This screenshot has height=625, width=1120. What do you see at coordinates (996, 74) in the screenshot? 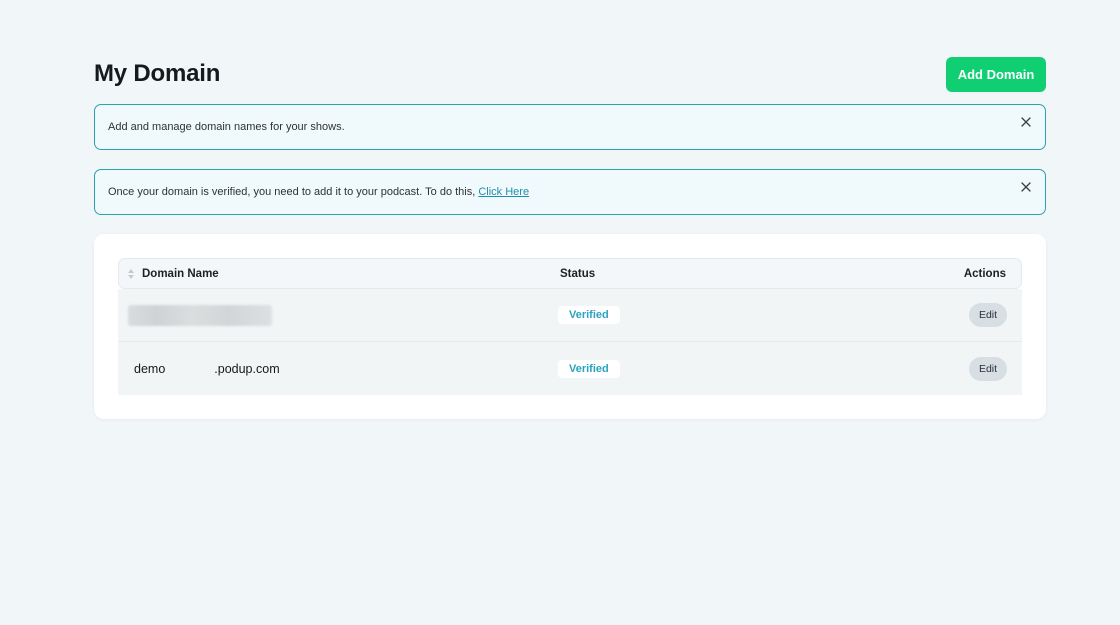
I see `add-domain-button: Add Domain` at bounding box center [996, 74].